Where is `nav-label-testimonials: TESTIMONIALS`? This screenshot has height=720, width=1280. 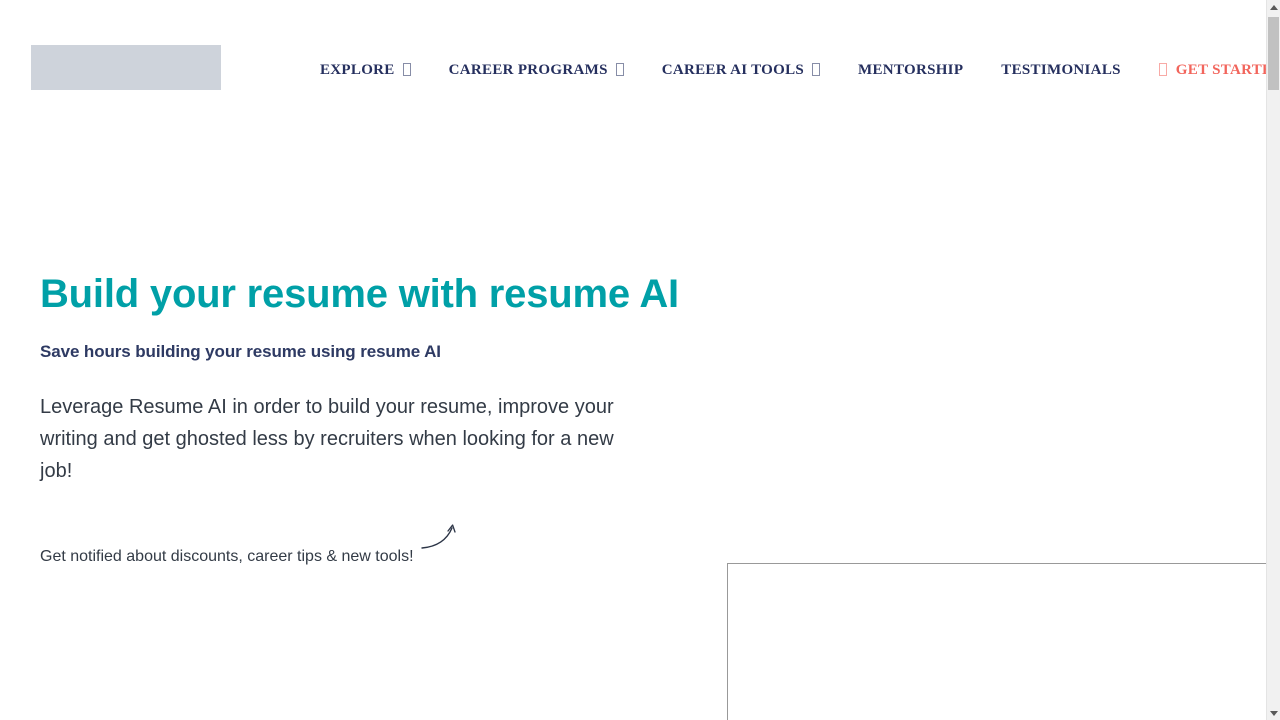 nav-label-testimonials: TESTIMONIALS is located at coordinates (1061, 70).